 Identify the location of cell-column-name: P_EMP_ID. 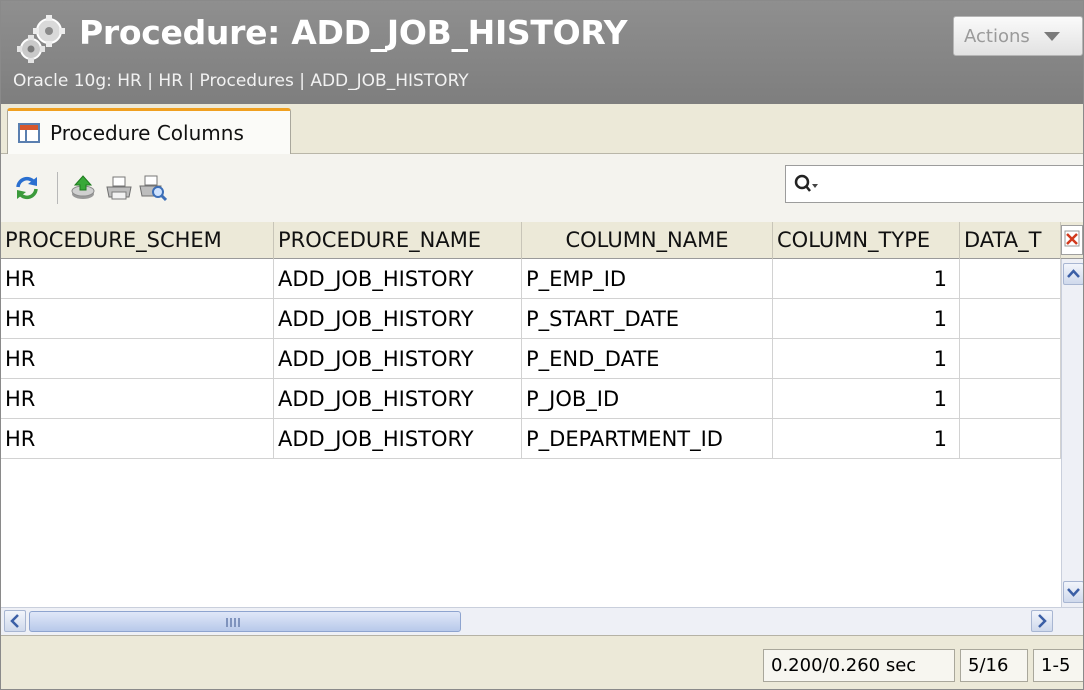
(647, 279).